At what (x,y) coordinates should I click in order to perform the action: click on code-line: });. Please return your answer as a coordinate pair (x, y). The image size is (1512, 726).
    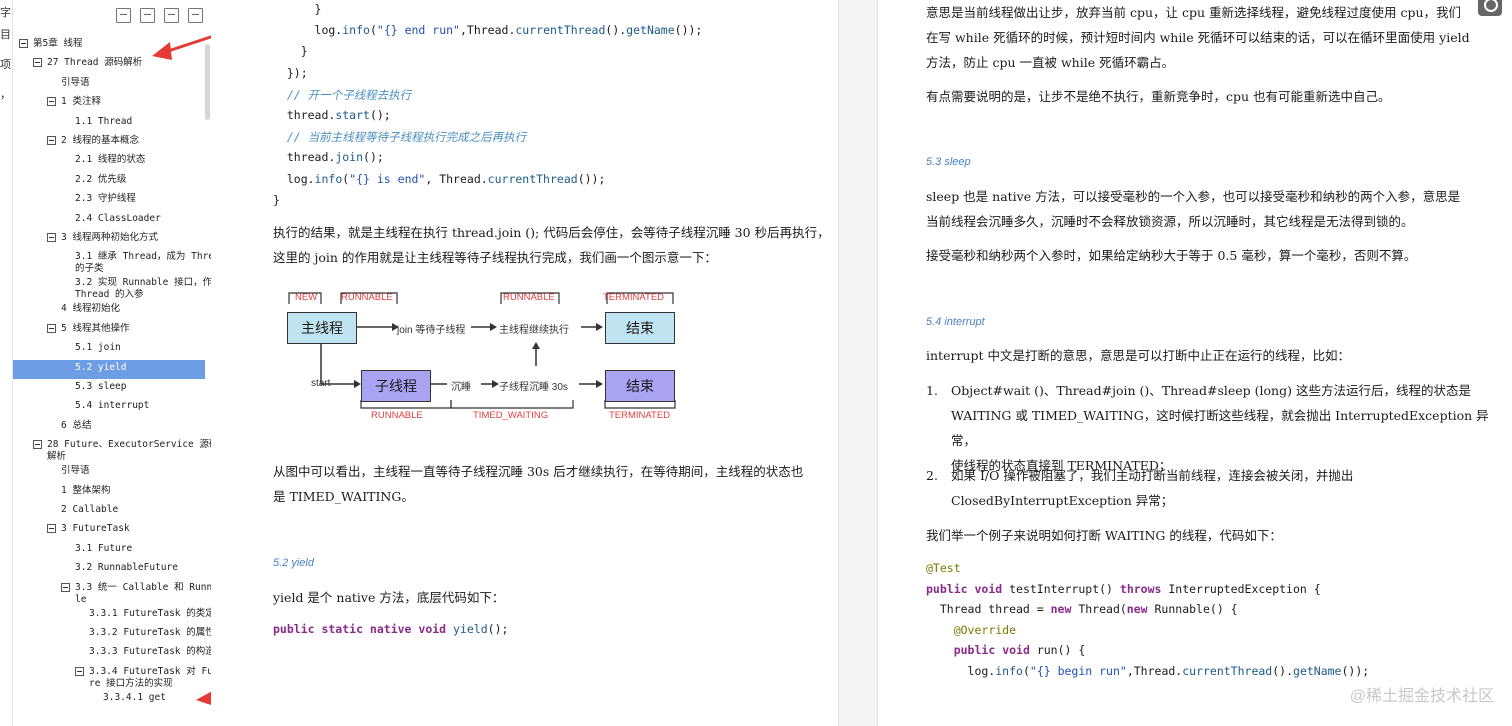
    Looking at the image, I should click on (290, 72).